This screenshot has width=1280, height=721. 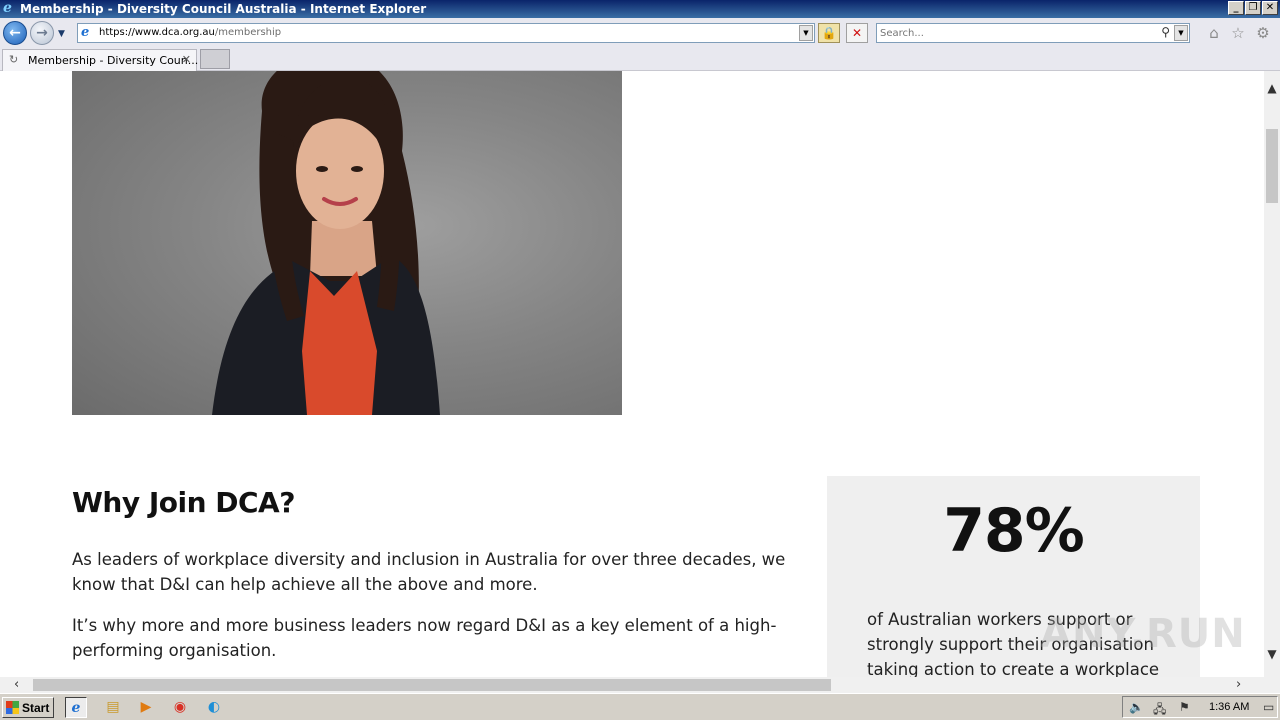 What do you see at coordinates (113, 707) in the screenshot?
I see `taskbar-file-explorer-icon: ▤` at bounding box center [113, 707].